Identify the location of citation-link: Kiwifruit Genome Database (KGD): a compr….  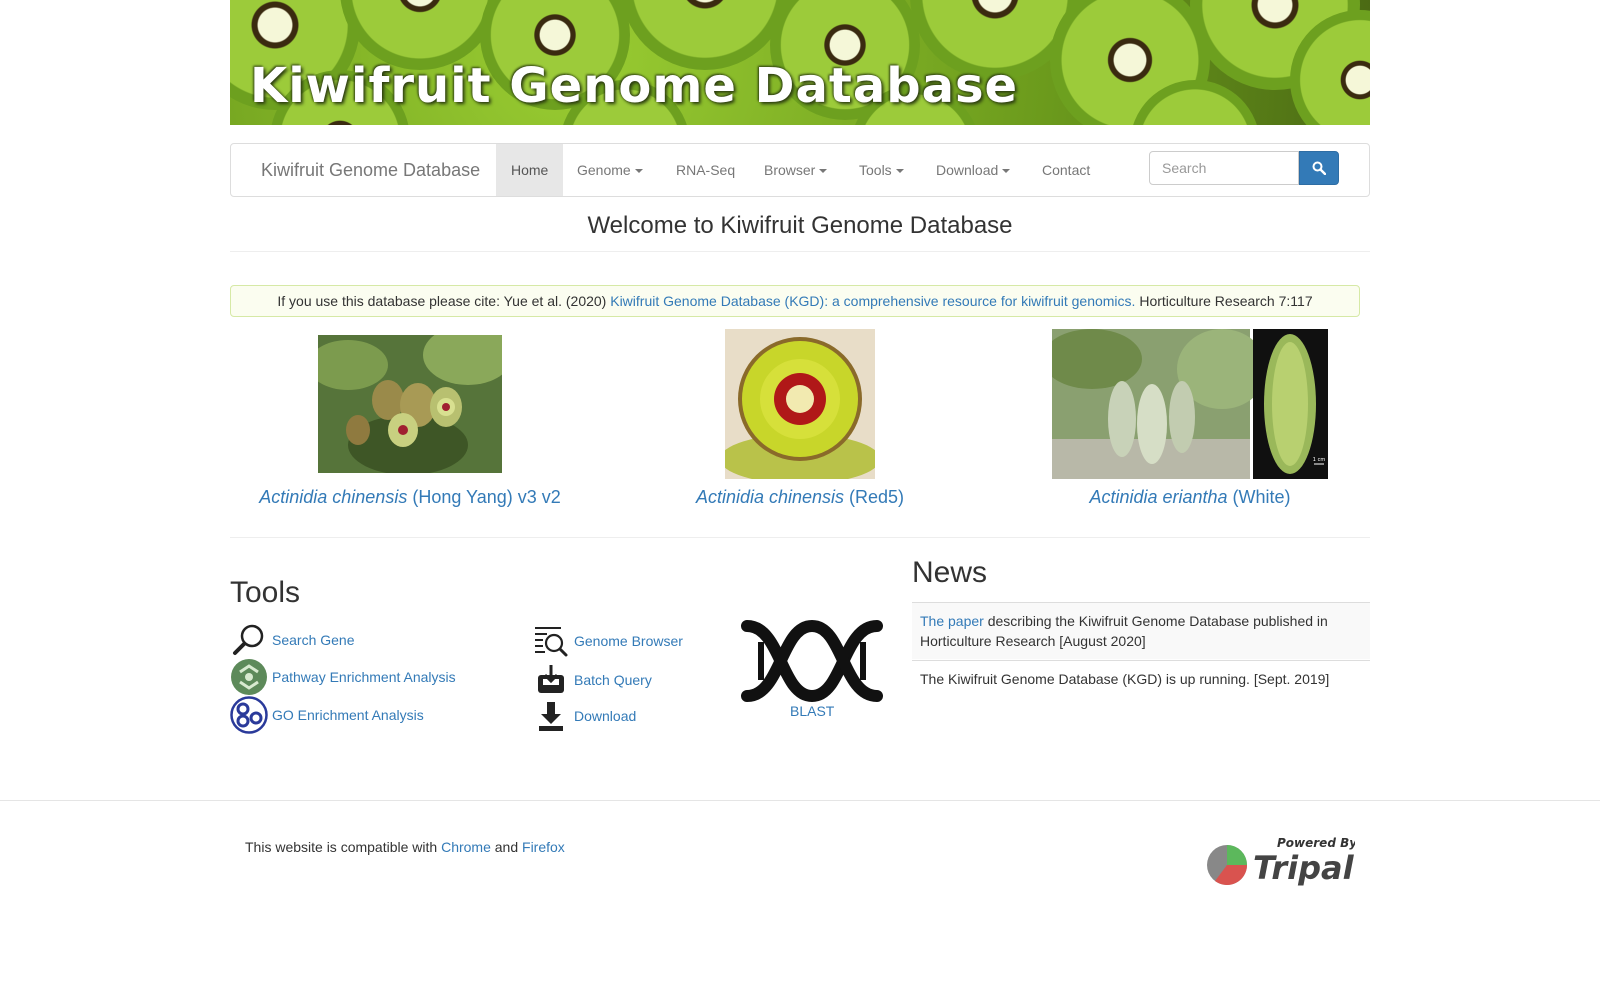
(872, 301).